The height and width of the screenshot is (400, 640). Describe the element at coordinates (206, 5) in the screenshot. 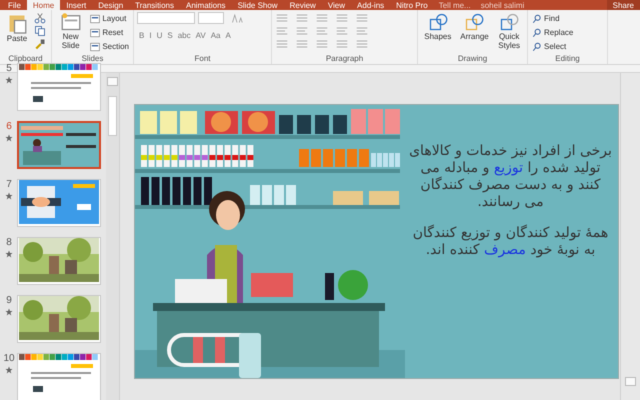

I see `ribbon-tab: Animations` at that location.